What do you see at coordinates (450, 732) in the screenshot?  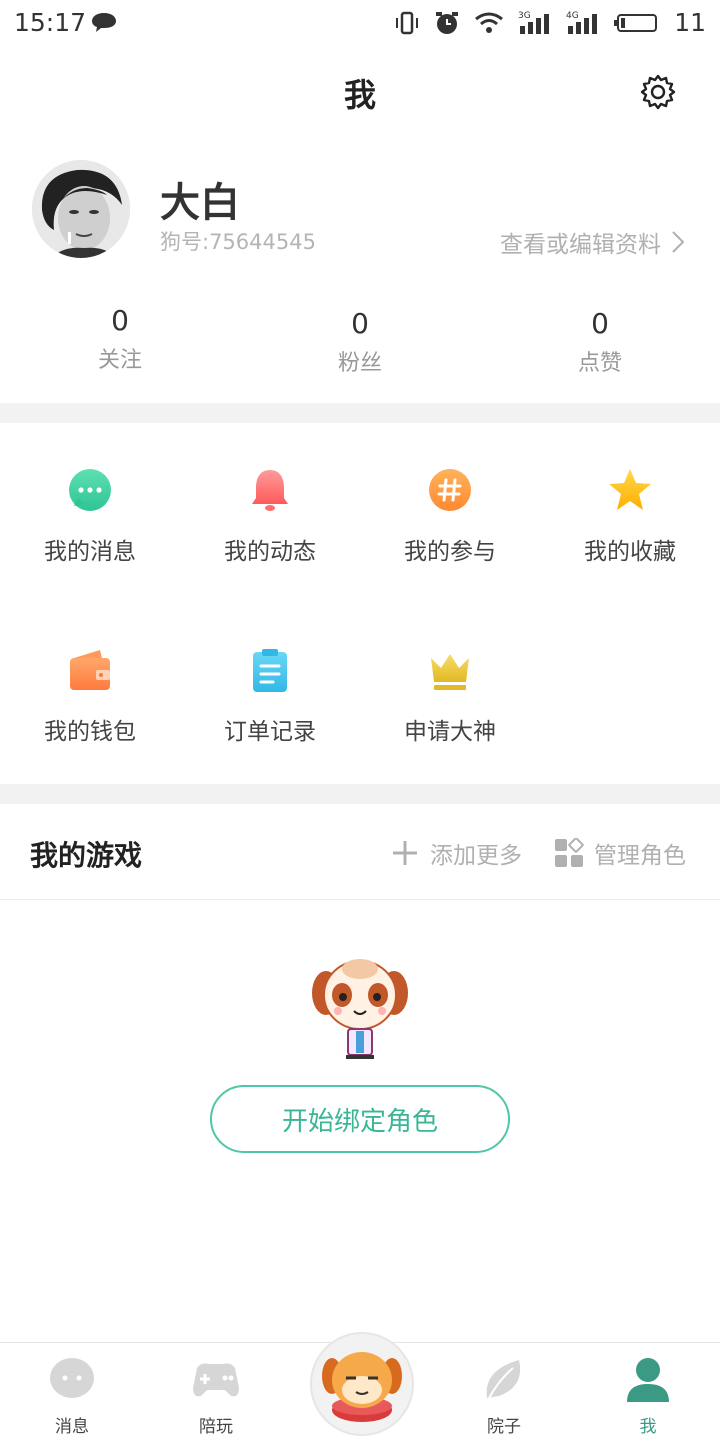 I see `feature-label: 申请大神` at bounding box center [450, 732].